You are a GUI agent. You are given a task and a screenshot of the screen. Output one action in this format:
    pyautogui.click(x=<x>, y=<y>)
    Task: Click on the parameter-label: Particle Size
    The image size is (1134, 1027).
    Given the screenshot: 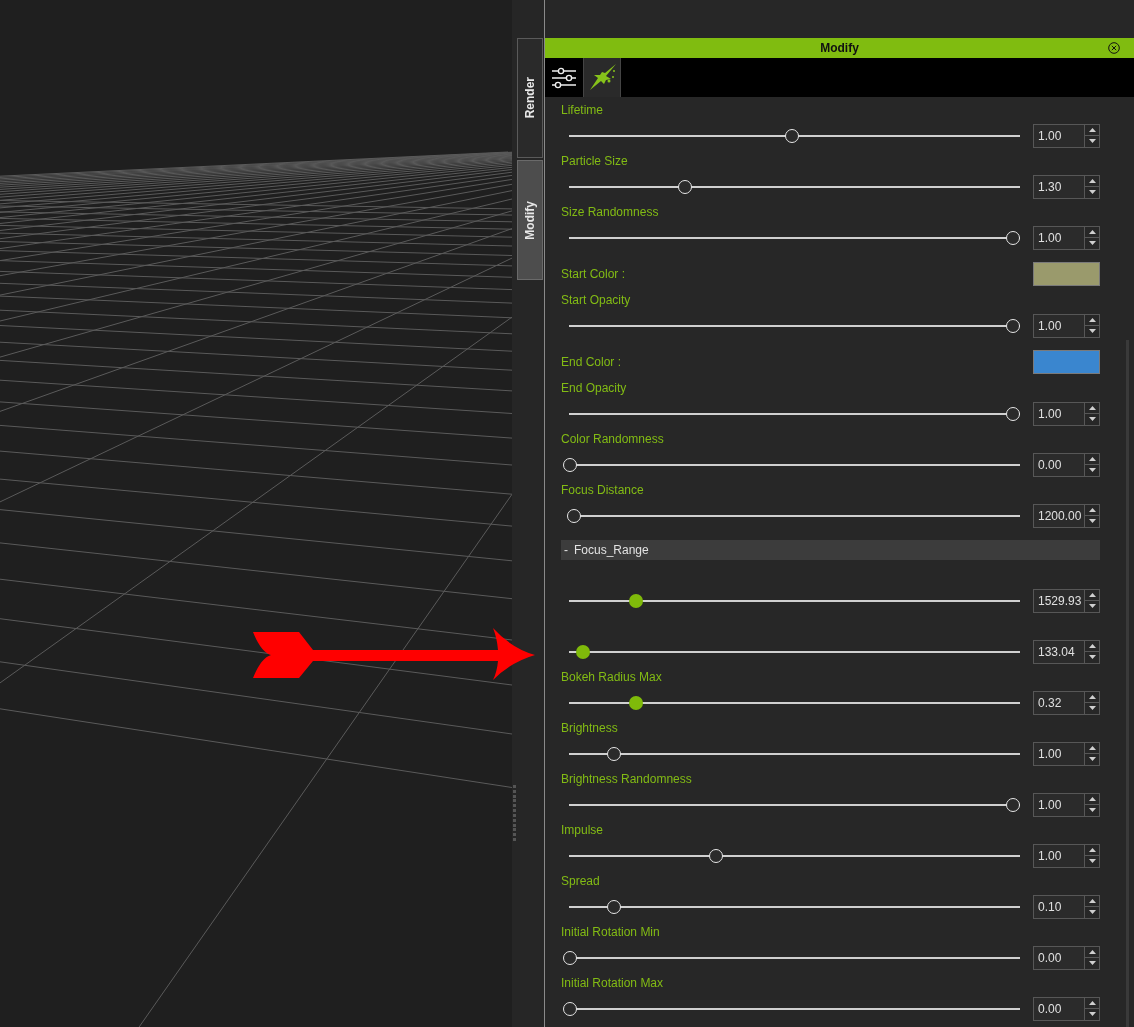 What is the action you would take?
    pyautogui.click(x=594, y=161)
    